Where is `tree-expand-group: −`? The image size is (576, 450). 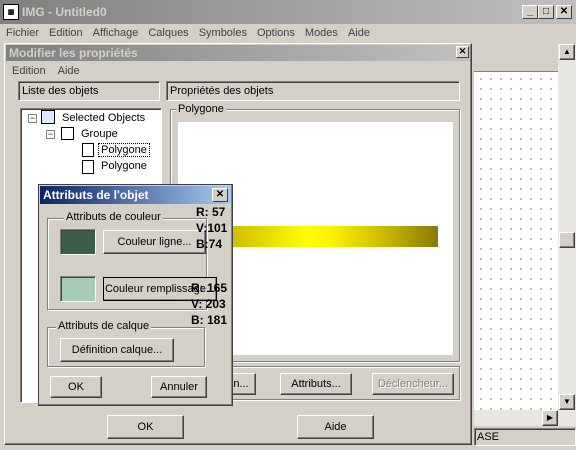
tree-expand-group: − is located at coordinates (50, 134).